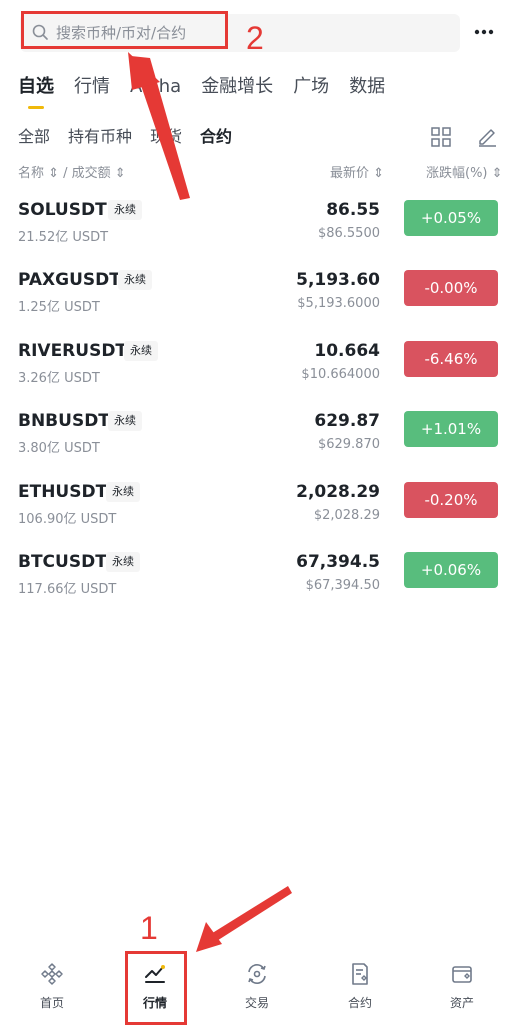 This screenshot has width=514, height=1034. Describe the element at coordinates (348, 444) in the screenshot. I see `price-usd: $629.870` at that location.